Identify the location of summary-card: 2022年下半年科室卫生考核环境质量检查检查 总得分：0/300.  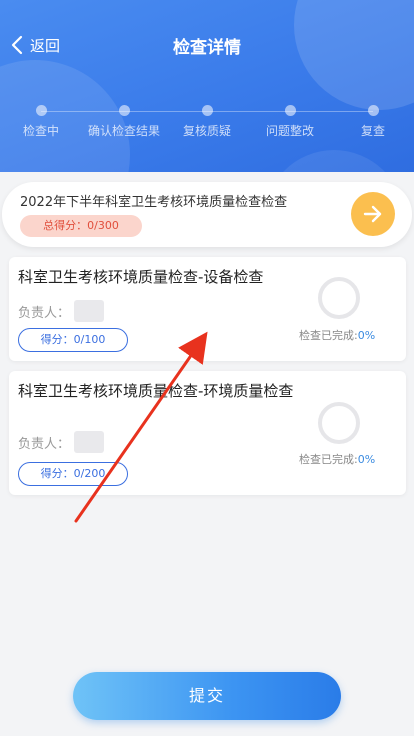
(207, 214).